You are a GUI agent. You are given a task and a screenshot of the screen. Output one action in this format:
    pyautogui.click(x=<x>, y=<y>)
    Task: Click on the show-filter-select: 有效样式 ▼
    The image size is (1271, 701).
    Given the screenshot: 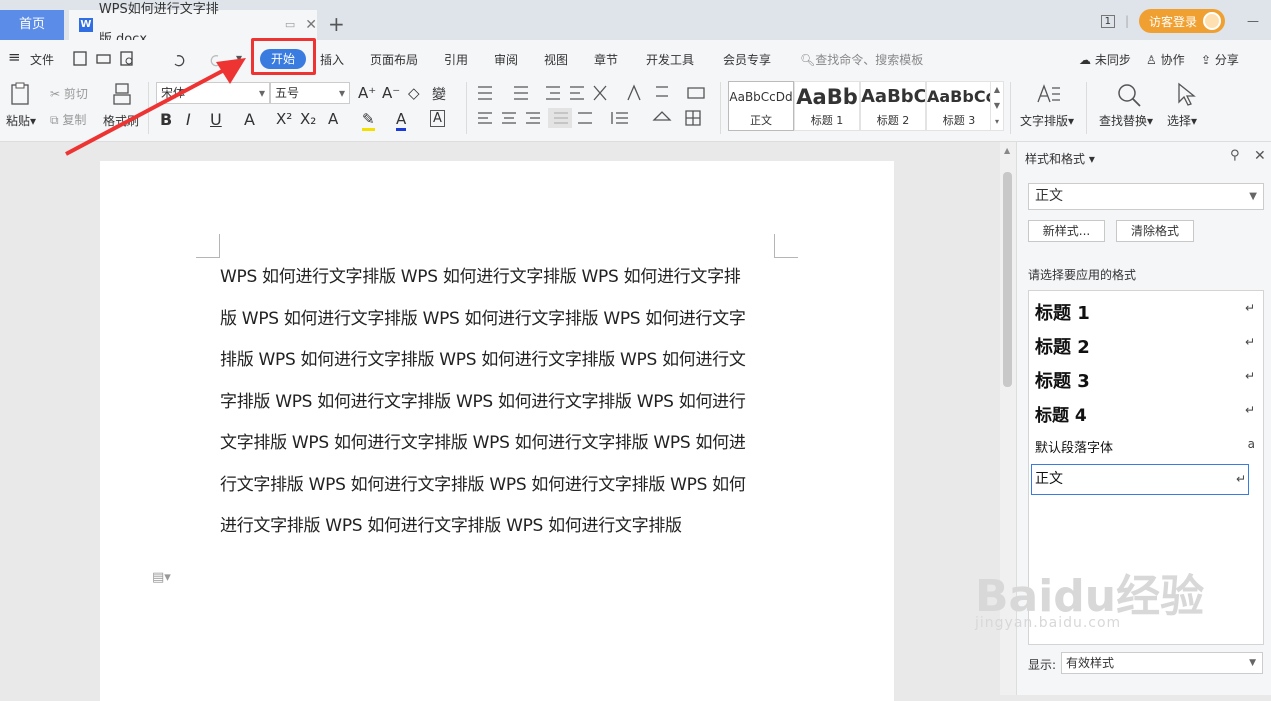 What is the action you would take?
    pyautogui.click(x=1162, y=663)
    